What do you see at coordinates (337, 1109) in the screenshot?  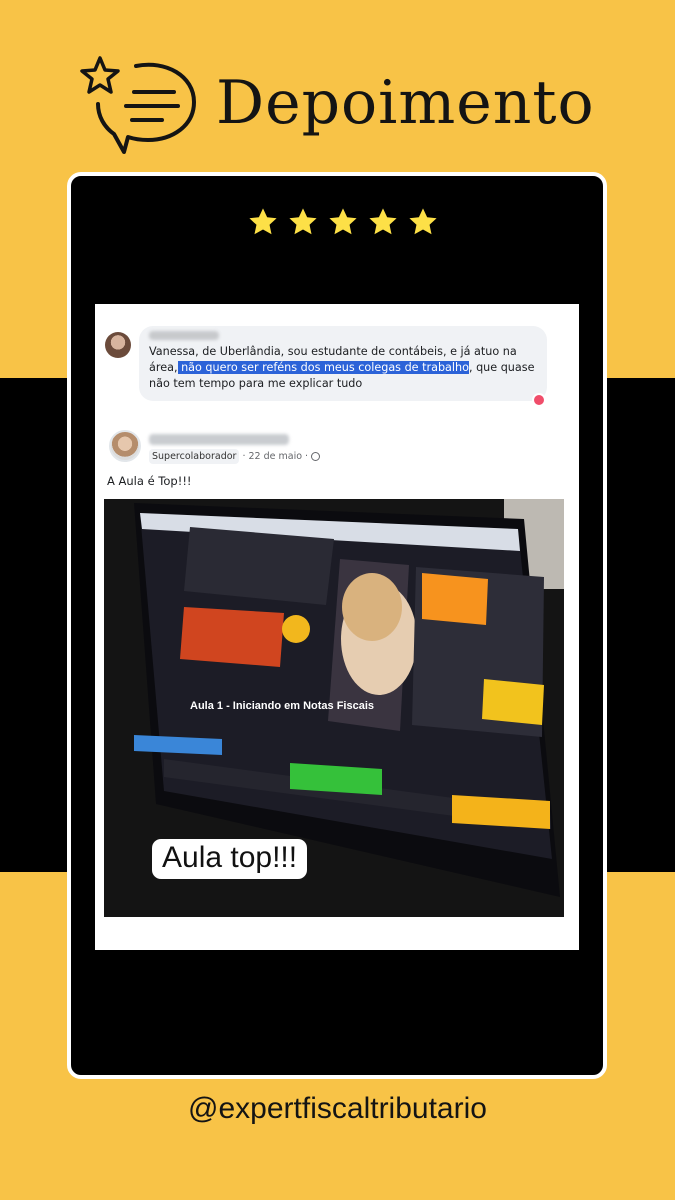 I see `instagram-handle: @expertfiscaltributario` at bounding box center [337, 1109].